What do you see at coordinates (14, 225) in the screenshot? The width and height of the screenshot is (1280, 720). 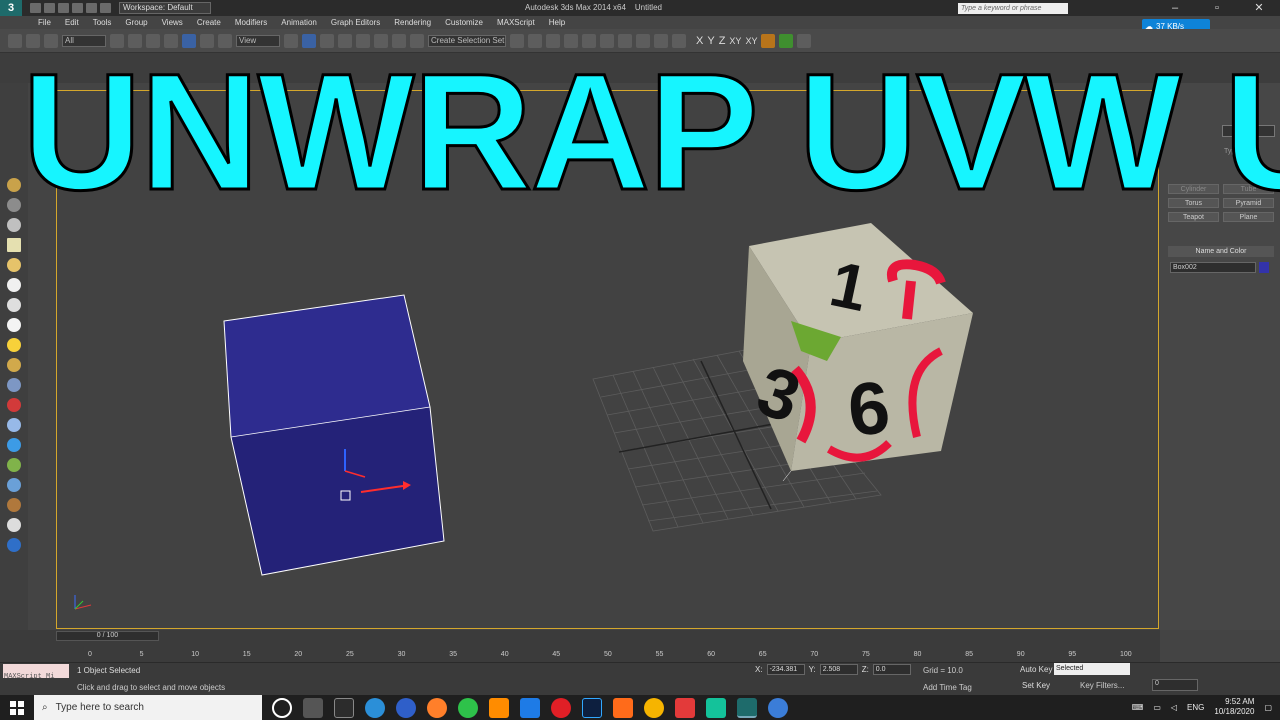 I see `hierarchy-tool-icon` at bounding box center [14, 225].